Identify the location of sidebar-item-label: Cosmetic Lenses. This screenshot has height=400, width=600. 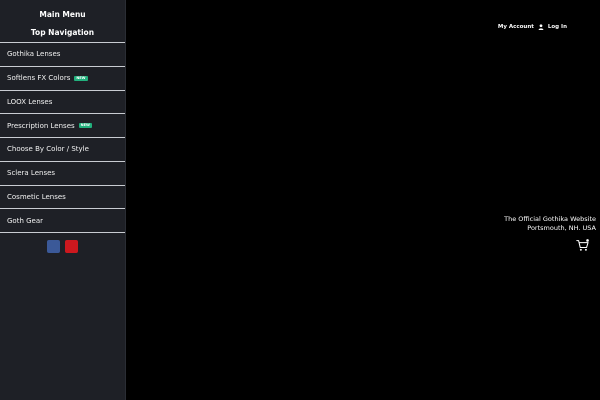
(36, 196).